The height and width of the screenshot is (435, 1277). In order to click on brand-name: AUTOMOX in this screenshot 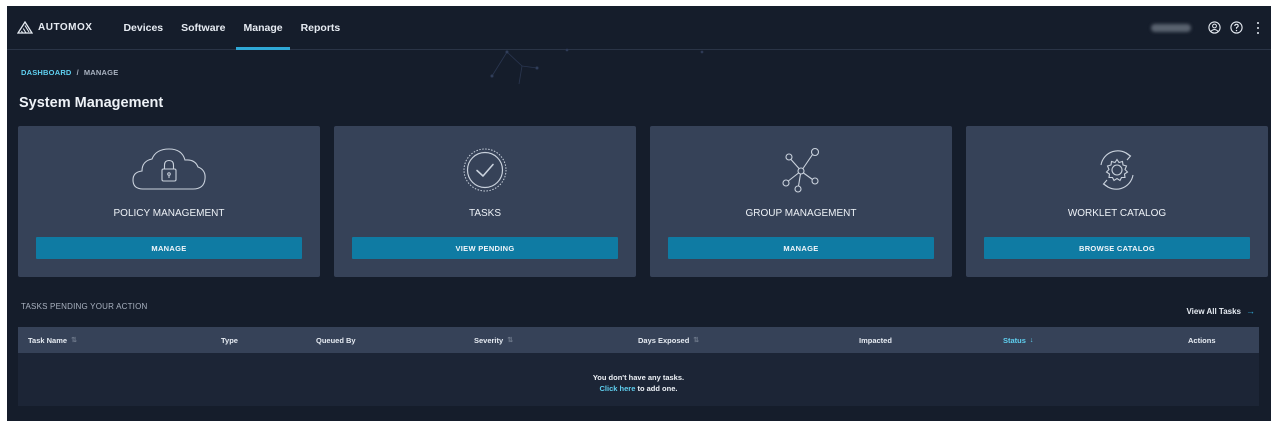, I will do `click(65, 27)`.